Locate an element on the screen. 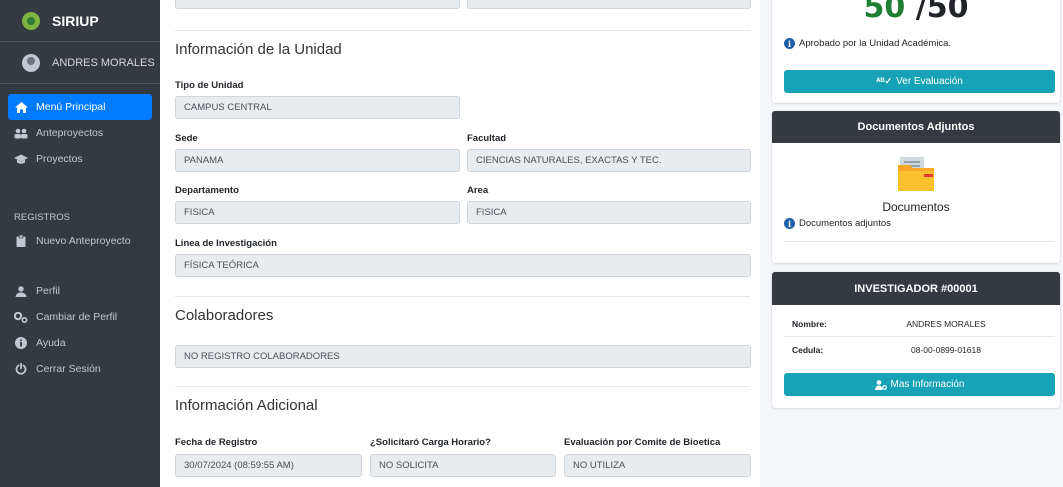  linea-investigacion-label: Linea de Investigación is located at coordinates (226, 243).